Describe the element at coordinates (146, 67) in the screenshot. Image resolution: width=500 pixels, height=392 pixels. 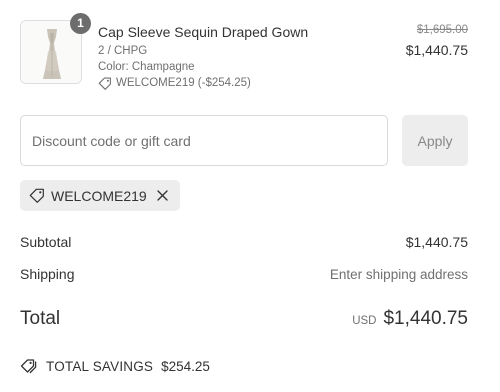
I see `product-color: Color: Champagne` at that location.